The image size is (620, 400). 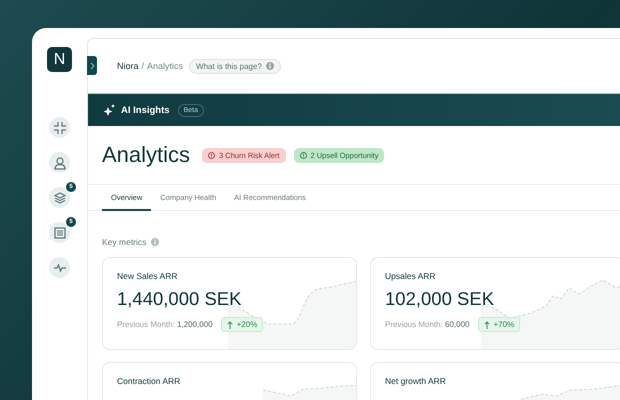 What do you see at coordinates (165, 324) in the screenshot?
I see `previous-month-text: Previous Month: 1,200,000` at bounding box center [165, 324].